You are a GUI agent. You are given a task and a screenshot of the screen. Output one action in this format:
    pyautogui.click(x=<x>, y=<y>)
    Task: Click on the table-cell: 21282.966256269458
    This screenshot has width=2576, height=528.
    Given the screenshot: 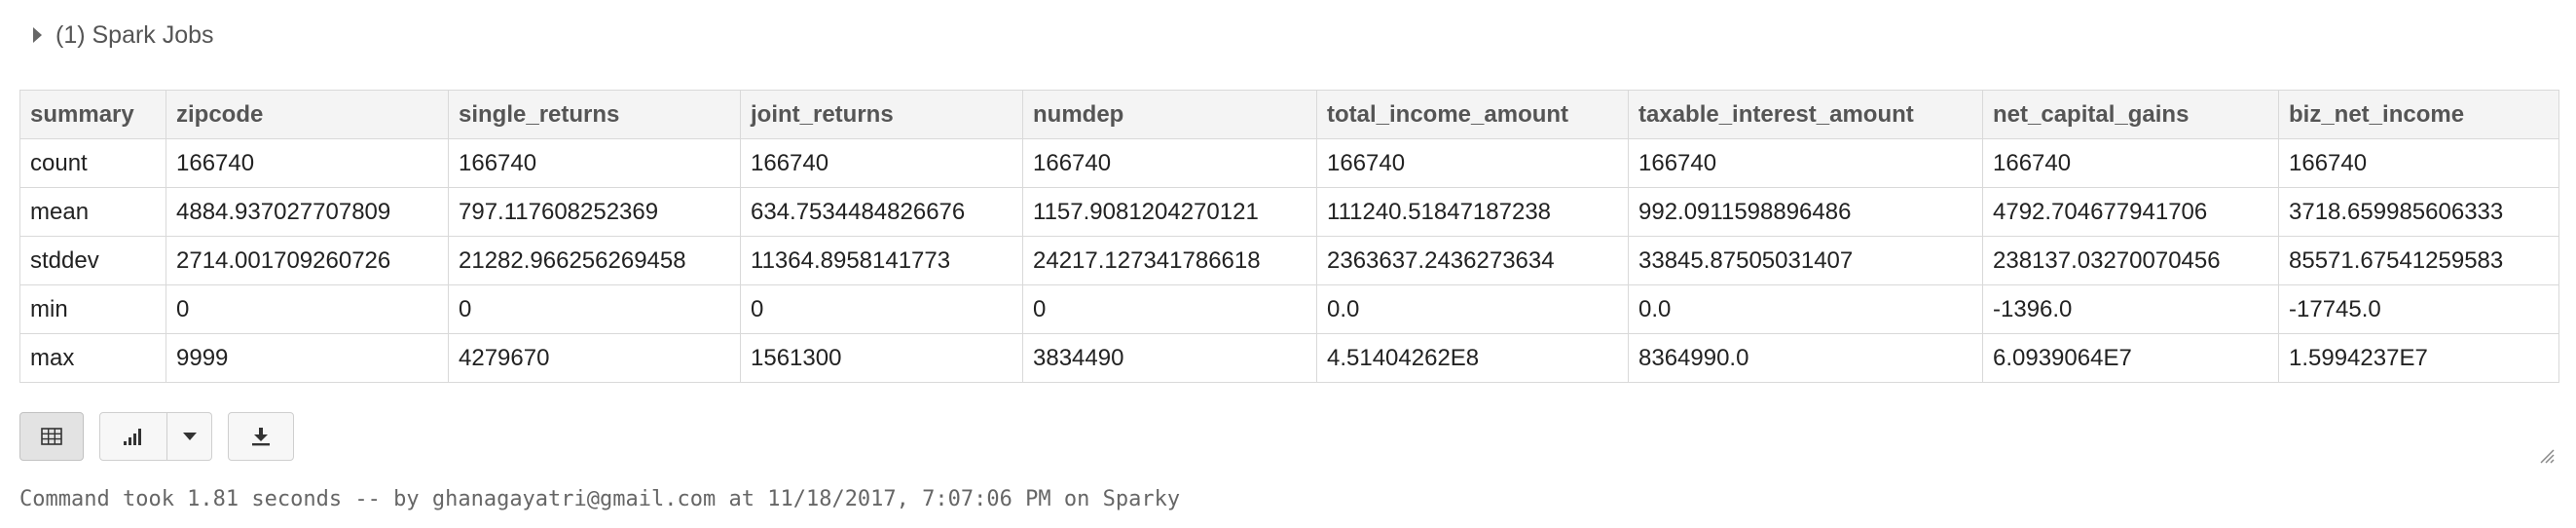 What is the action you would take?
    pyautogui.click(x=594, y=261)
    